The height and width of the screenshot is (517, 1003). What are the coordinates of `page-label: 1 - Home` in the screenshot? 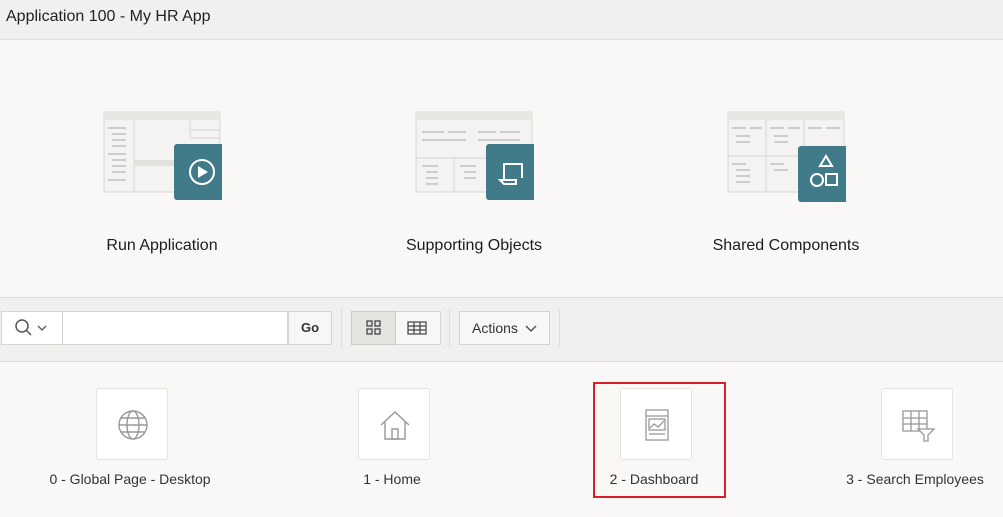 It's located at (392, 479).